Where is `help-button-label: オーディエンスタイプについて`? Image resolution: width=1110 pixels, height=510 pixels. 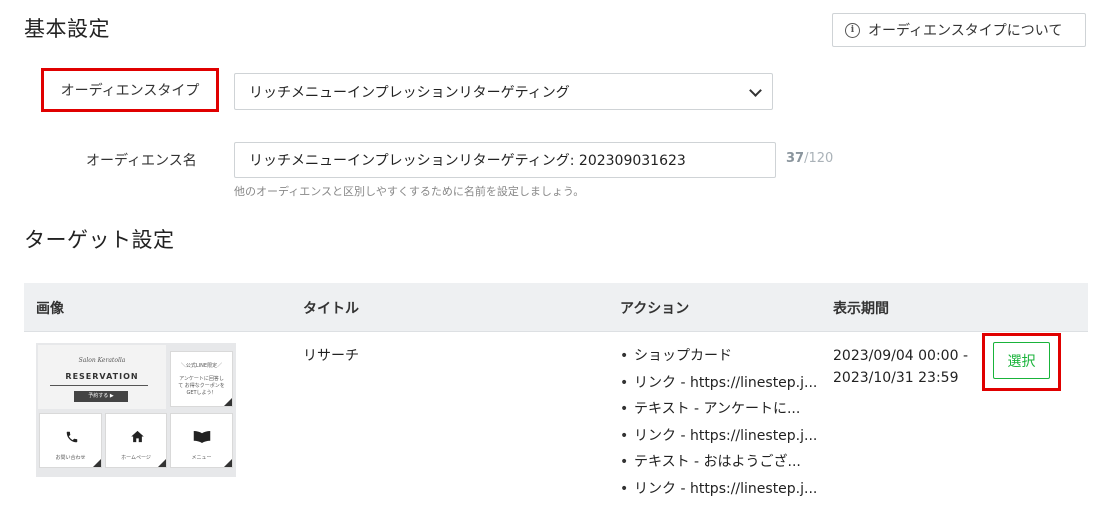
help-button-label: オーディエンスタイプについて is located at coordinates (965, 31).